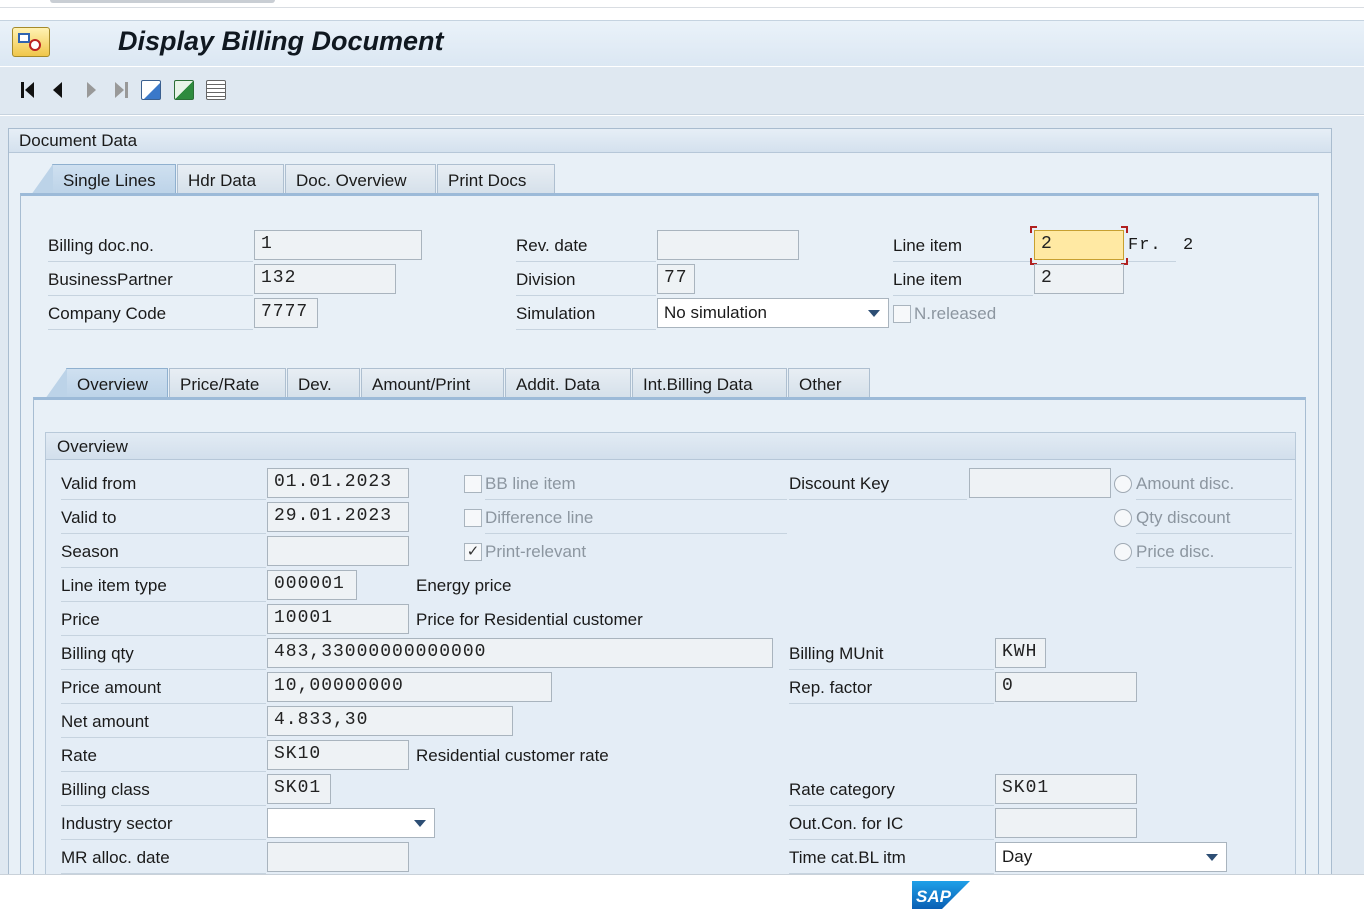  Describe the element at coordinates (163, 691) in the screenshot. I see `price-amount-label: Price amount` at that location.